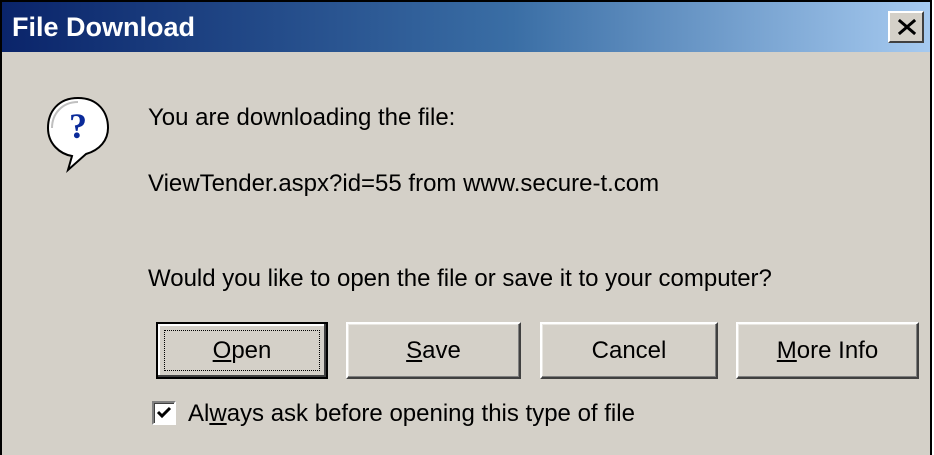 The height and width of the screenshot is (455, 934). I want to click on question-glyph: ?, so click(78, 126).